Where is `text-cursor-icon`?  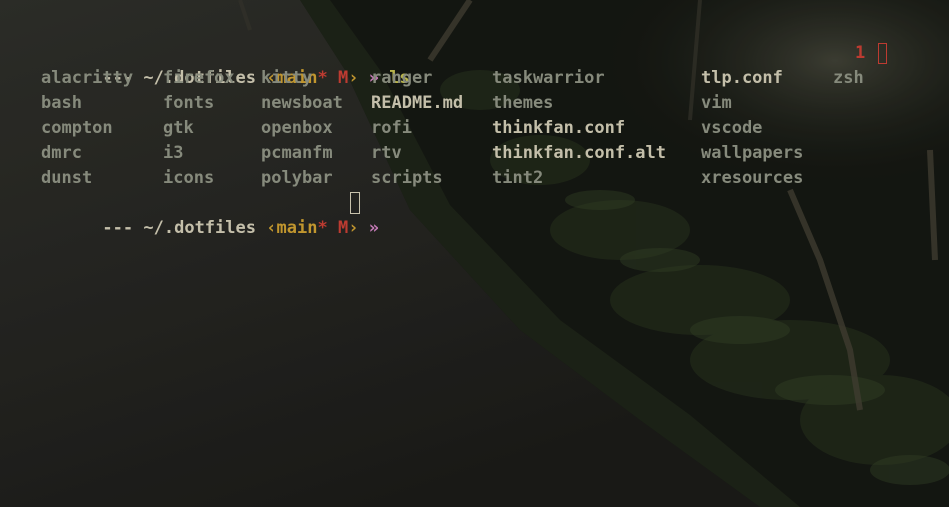
text-cursor-icon is located at coordinates (355, 203).